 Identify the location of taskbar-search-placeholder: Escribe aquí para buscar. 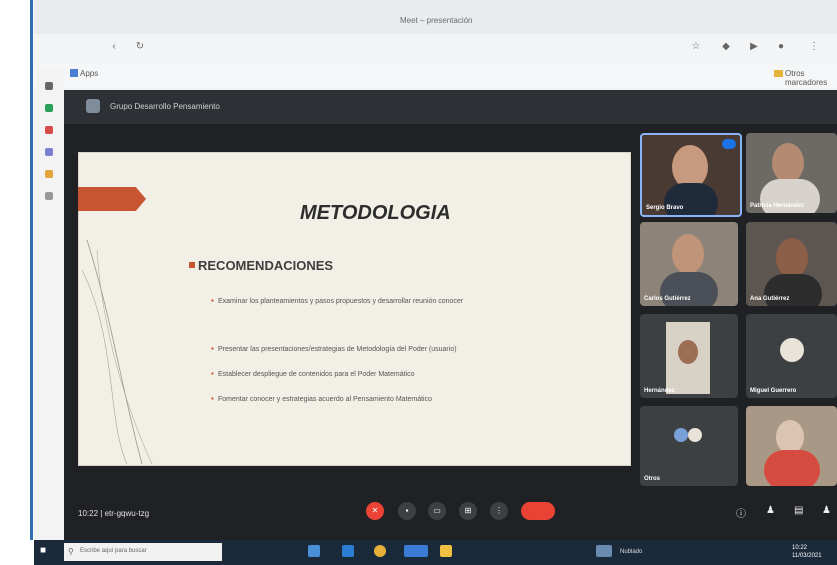
(113, 551).